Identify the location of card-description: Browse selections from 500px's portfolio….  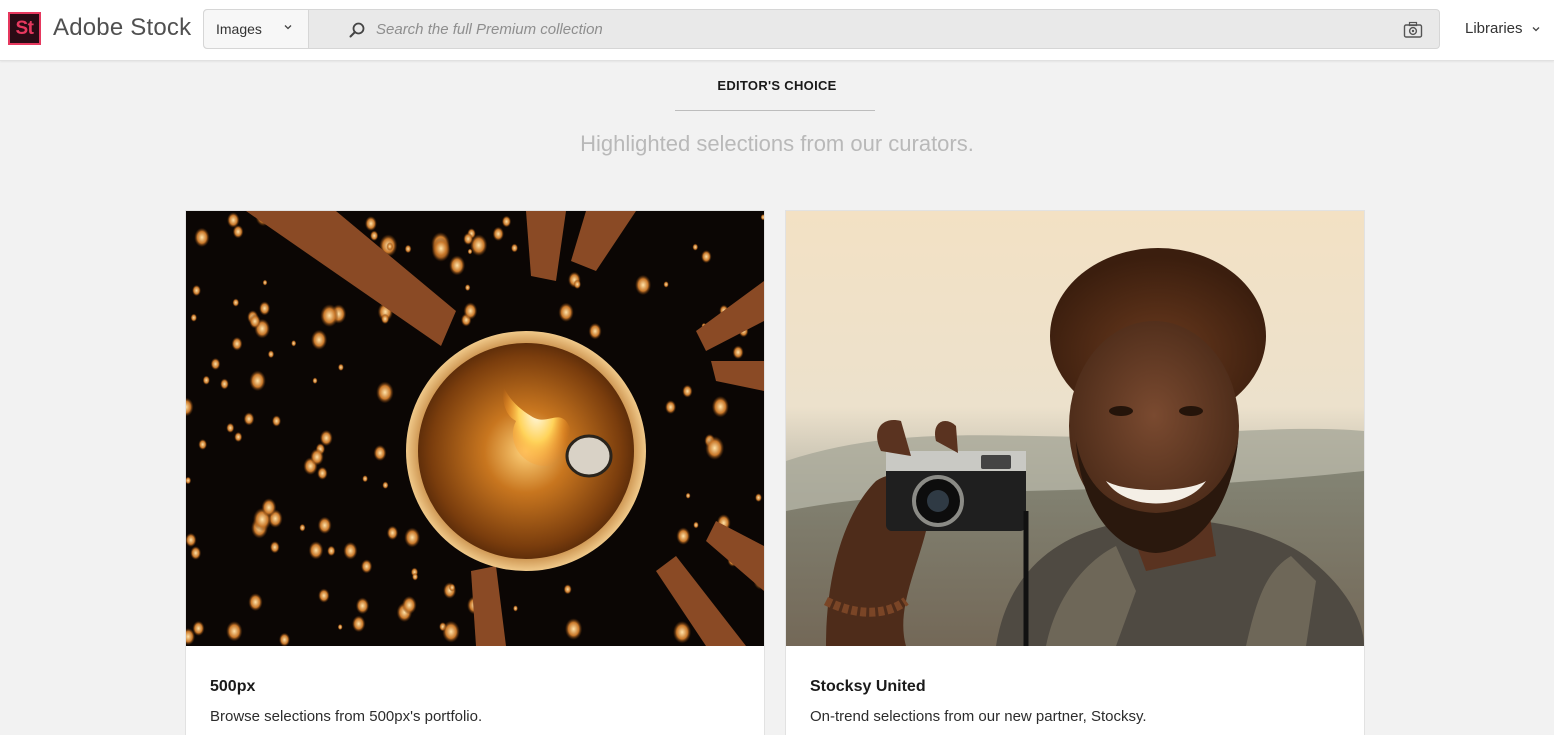
(346, 716).